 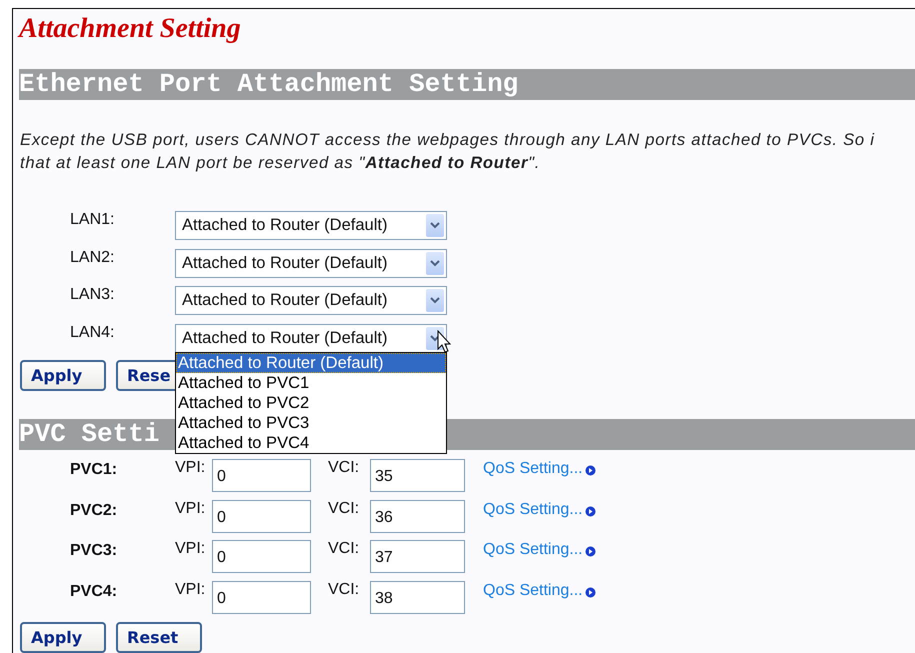 What do you see at coordinates (311, 402) in the screenshot?
I see `dropdown-option: Attached to PVC2` at bounding box center [311, 402].